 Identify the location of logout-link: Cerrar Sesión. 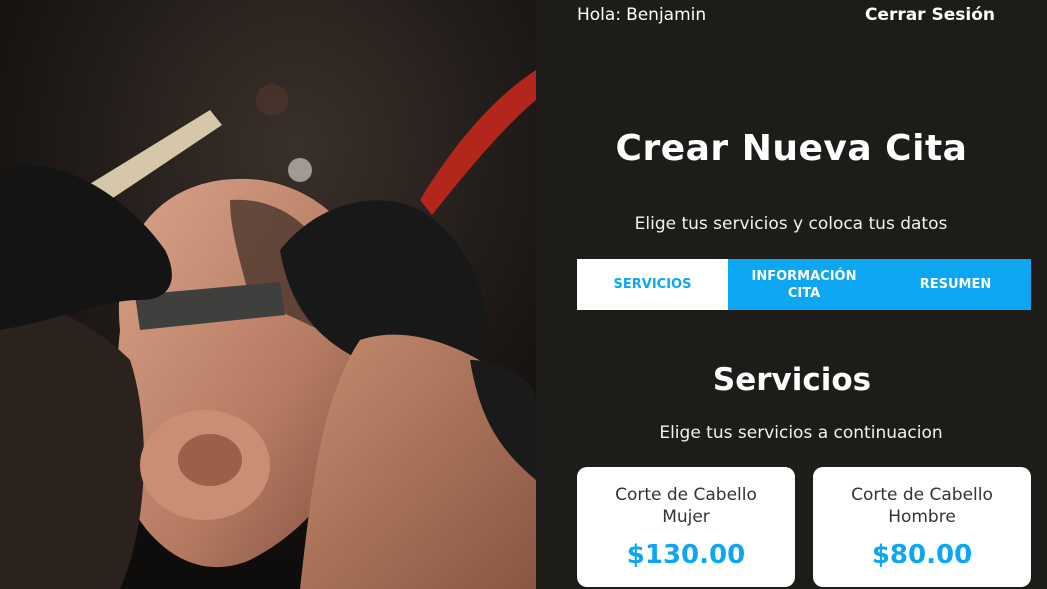
(930, 15).